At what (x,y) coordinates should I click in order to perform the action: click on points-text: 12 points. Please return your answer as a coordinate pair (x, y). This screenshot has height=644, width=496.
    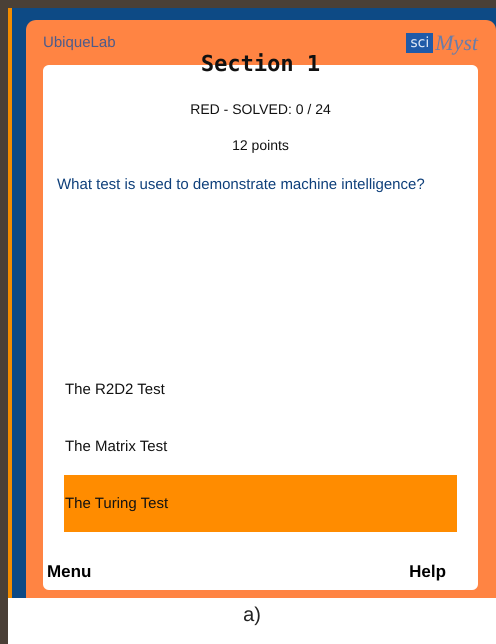
    Looking at the image, I should click on (260, 145).